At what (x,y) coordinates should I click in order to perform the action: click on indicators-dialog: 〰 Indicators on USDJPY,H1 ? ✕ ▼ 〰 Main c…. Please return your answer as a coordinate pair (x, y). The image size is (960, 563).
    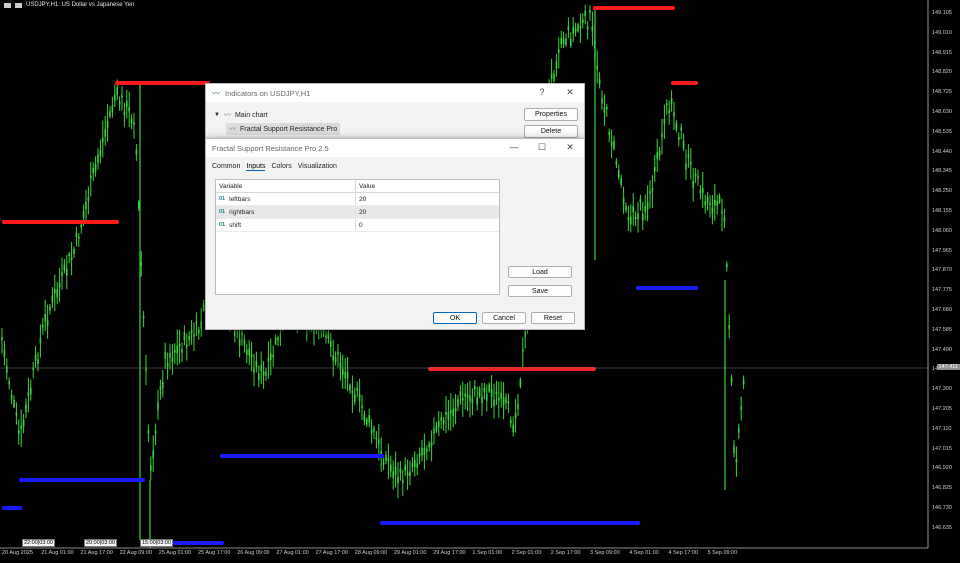
    Looking at the image, I should click on (395, 114).